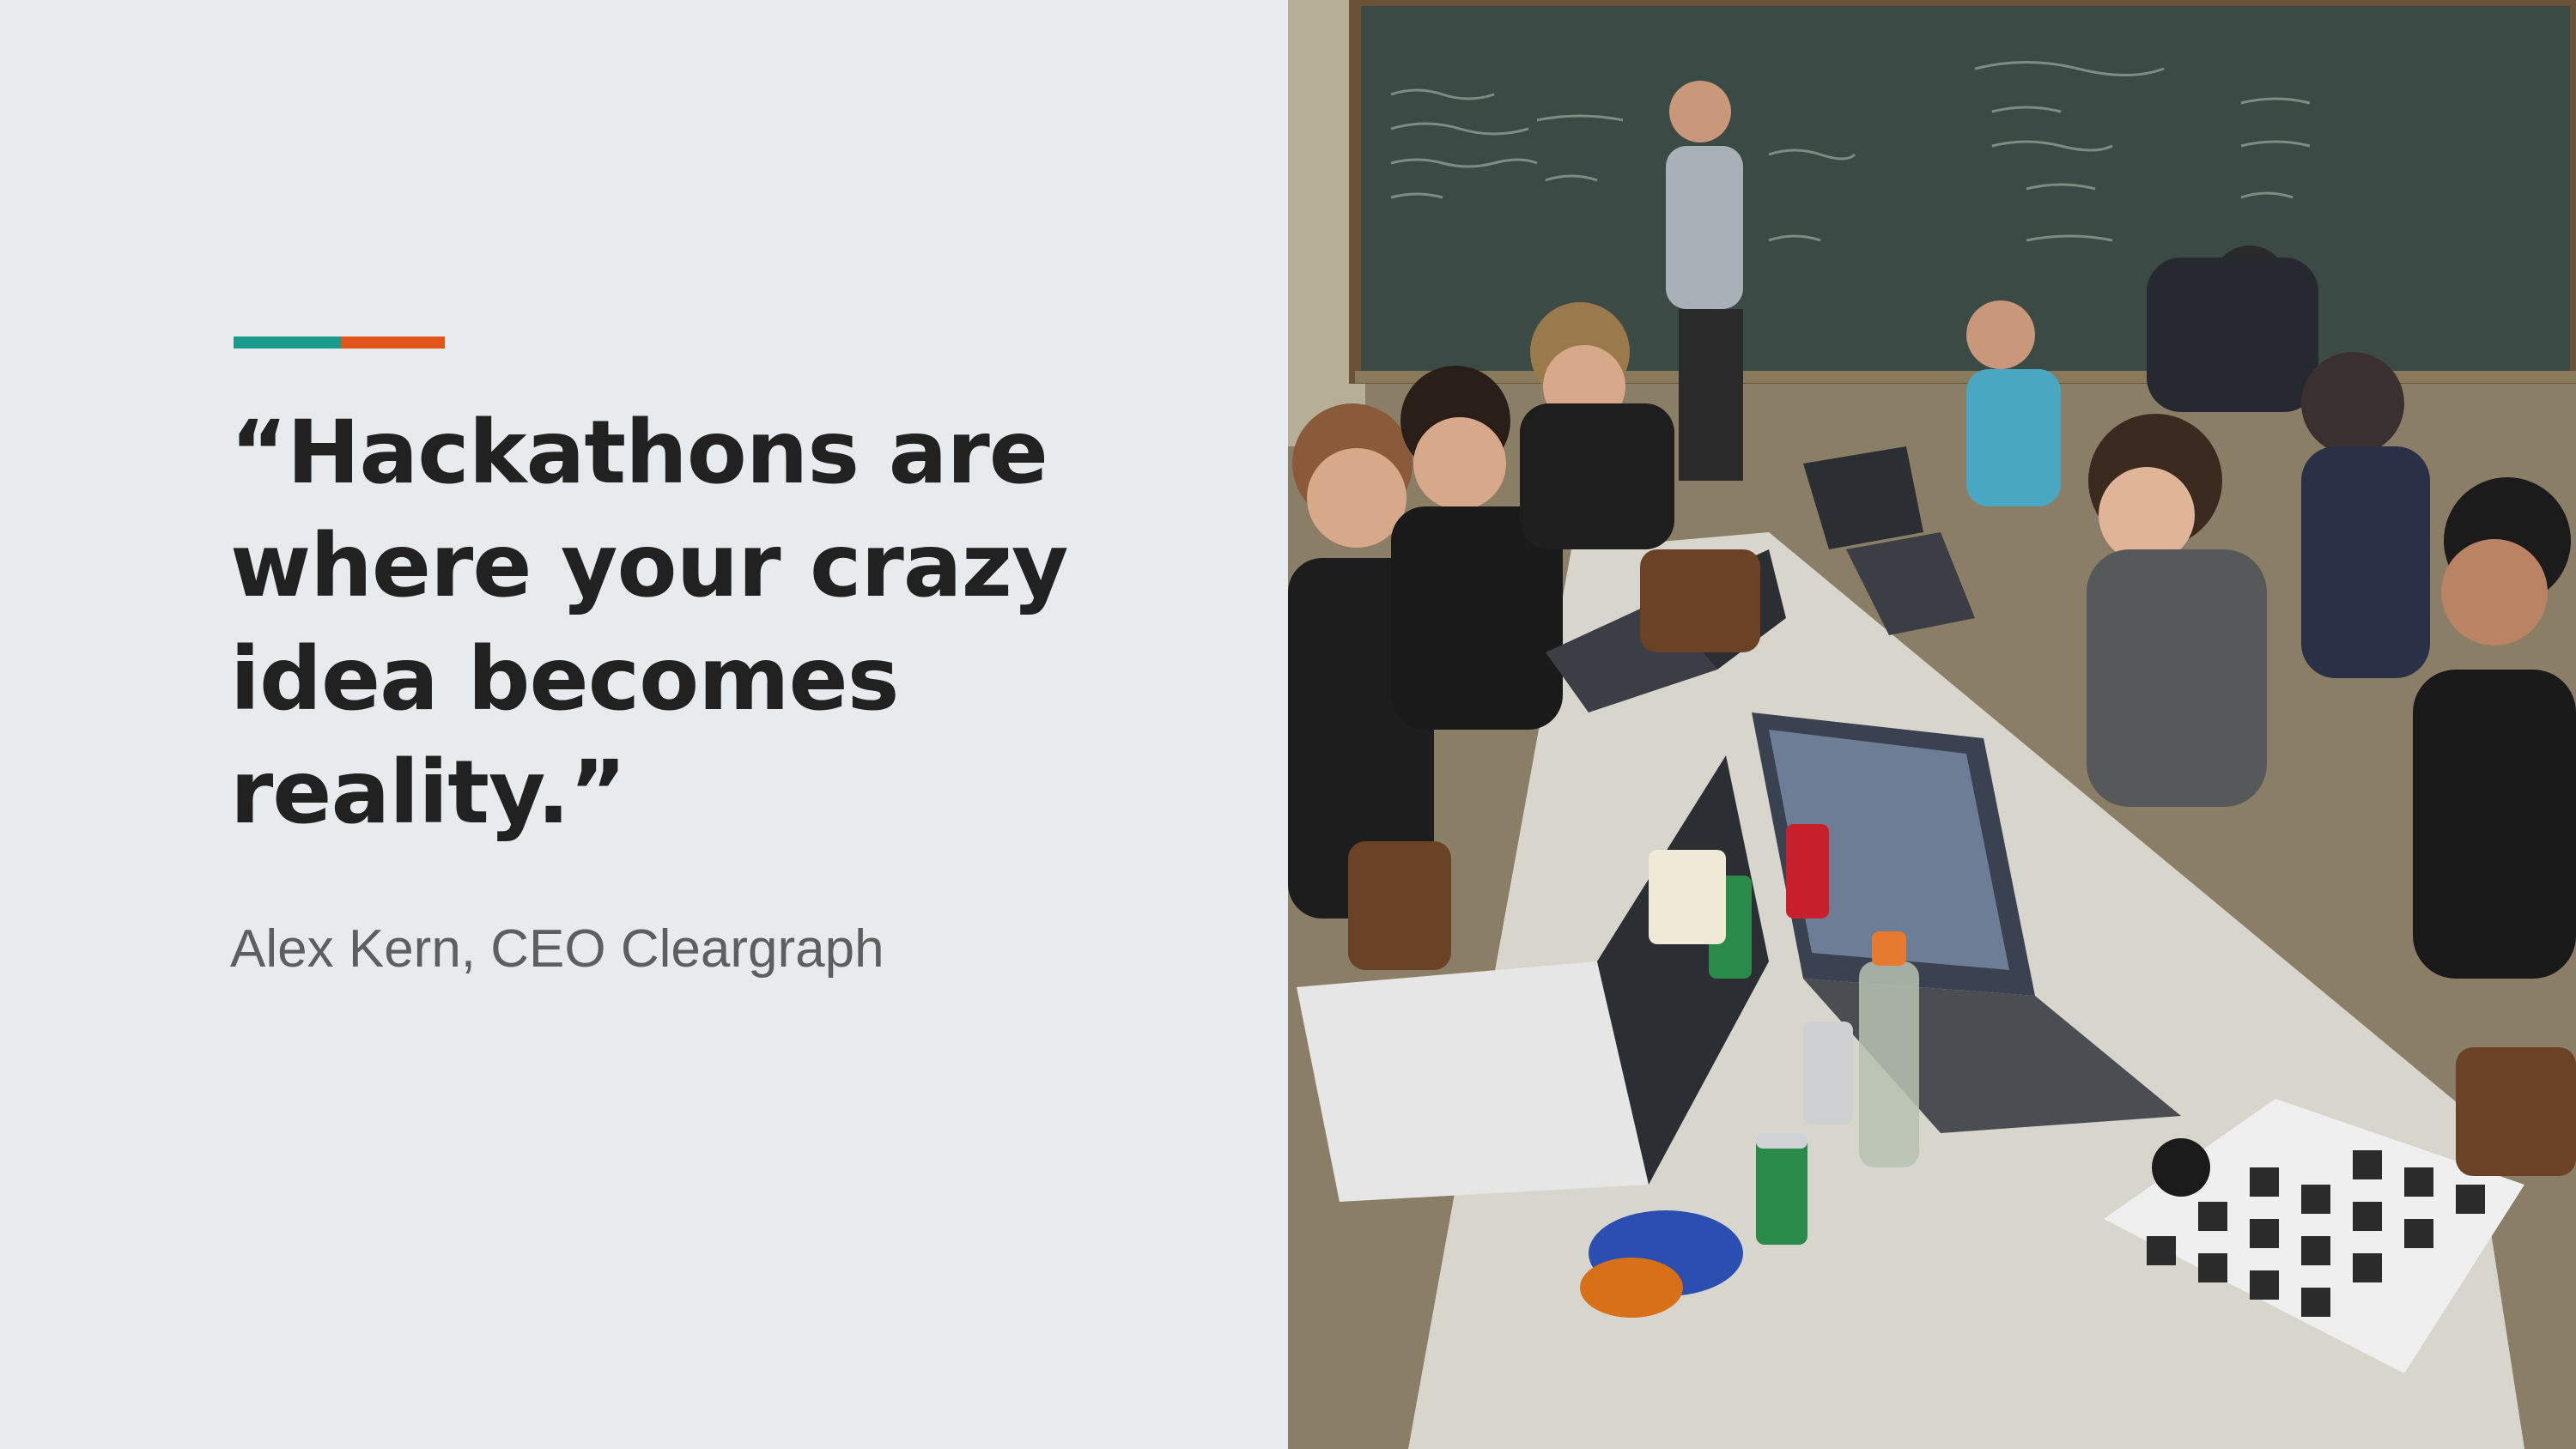  I want to click on quote-attribution: Alex Kern, CEO Cleargraph, so click(557, 949).